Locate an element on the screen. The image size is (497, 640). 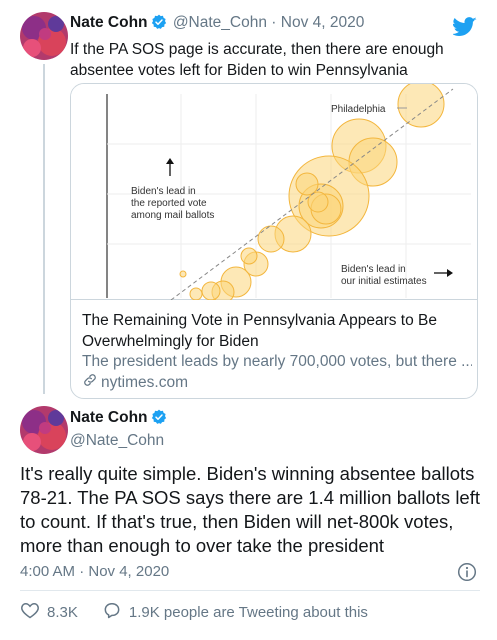
like-count: 8.3K is located at coordinates (62, 612).